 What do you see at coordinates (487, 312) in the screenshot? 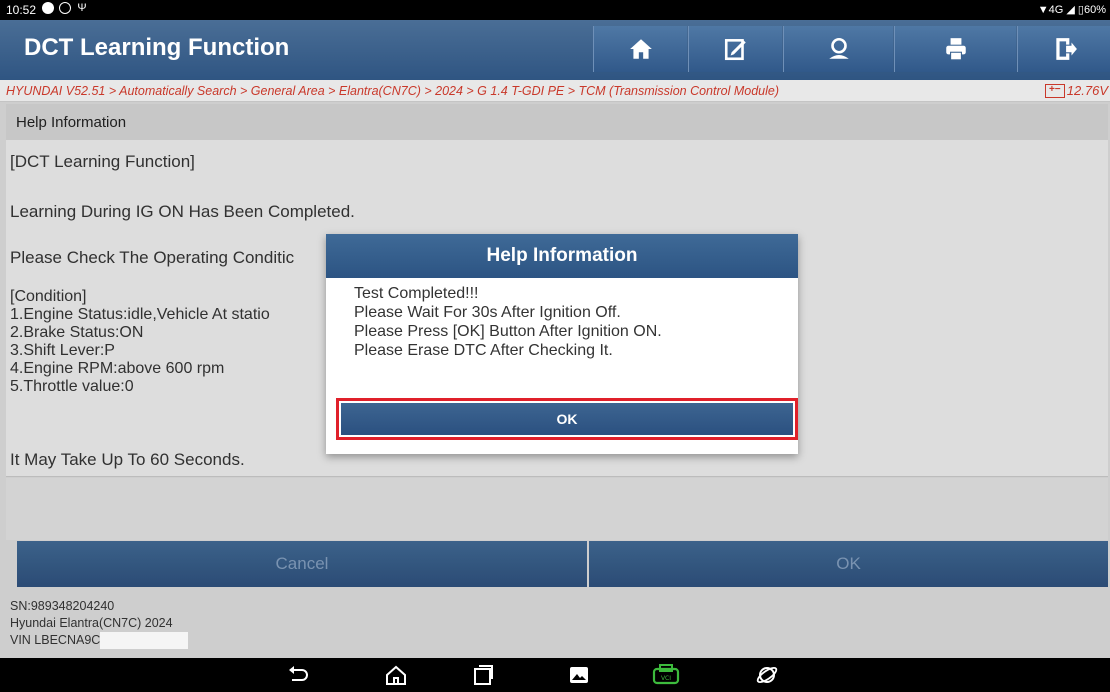
I see `dialog-line: Please Wait For 30s After Ignition Off.` at bounding box center [487, 312].